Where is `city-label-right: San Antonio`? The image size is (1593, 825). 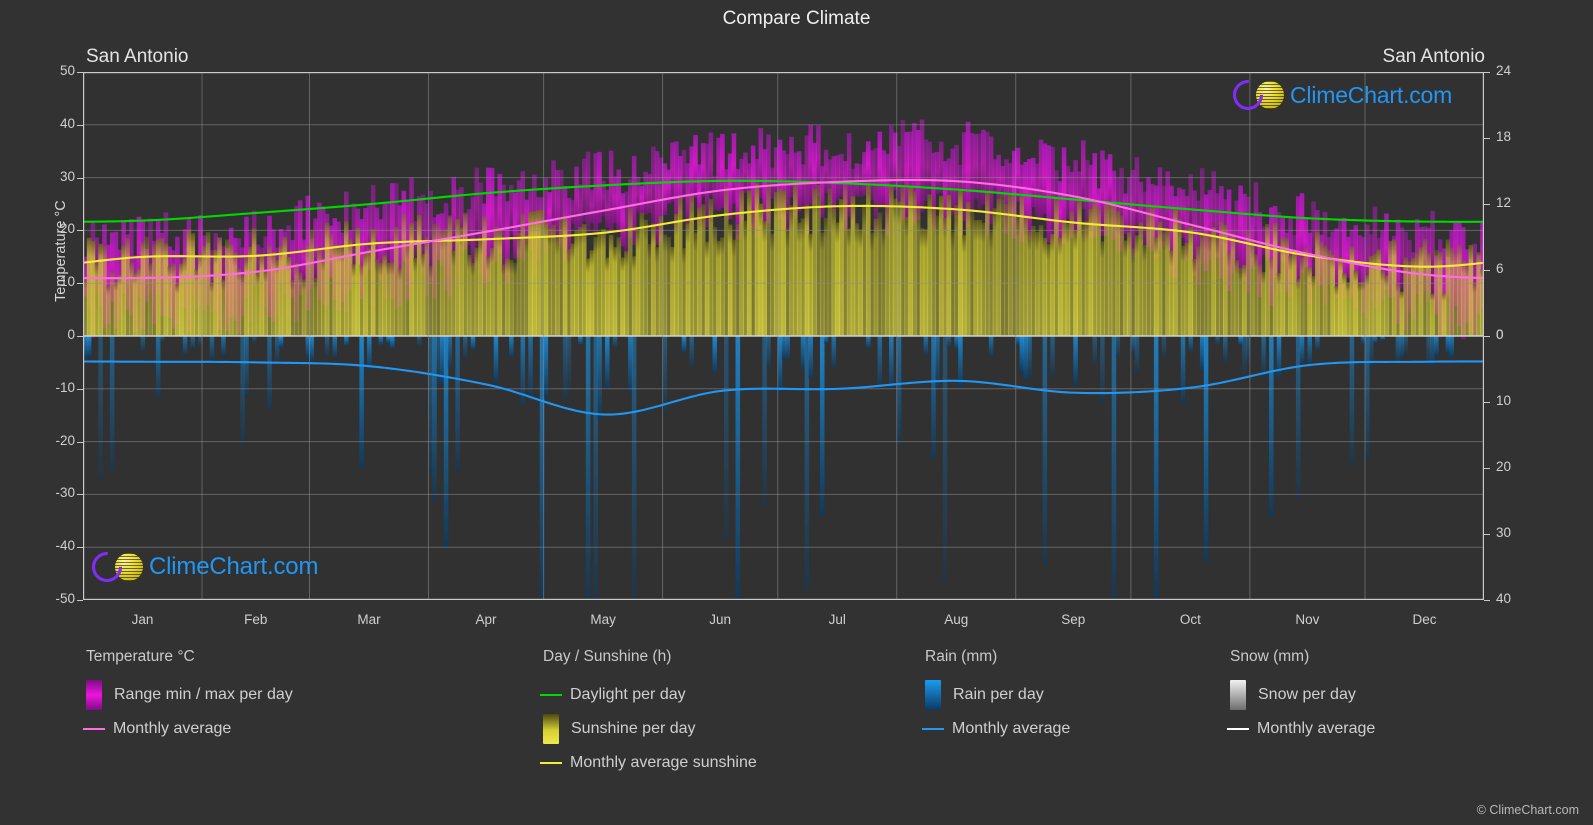 city-label-right: San Antonio is located at coordinates (1433, 56).